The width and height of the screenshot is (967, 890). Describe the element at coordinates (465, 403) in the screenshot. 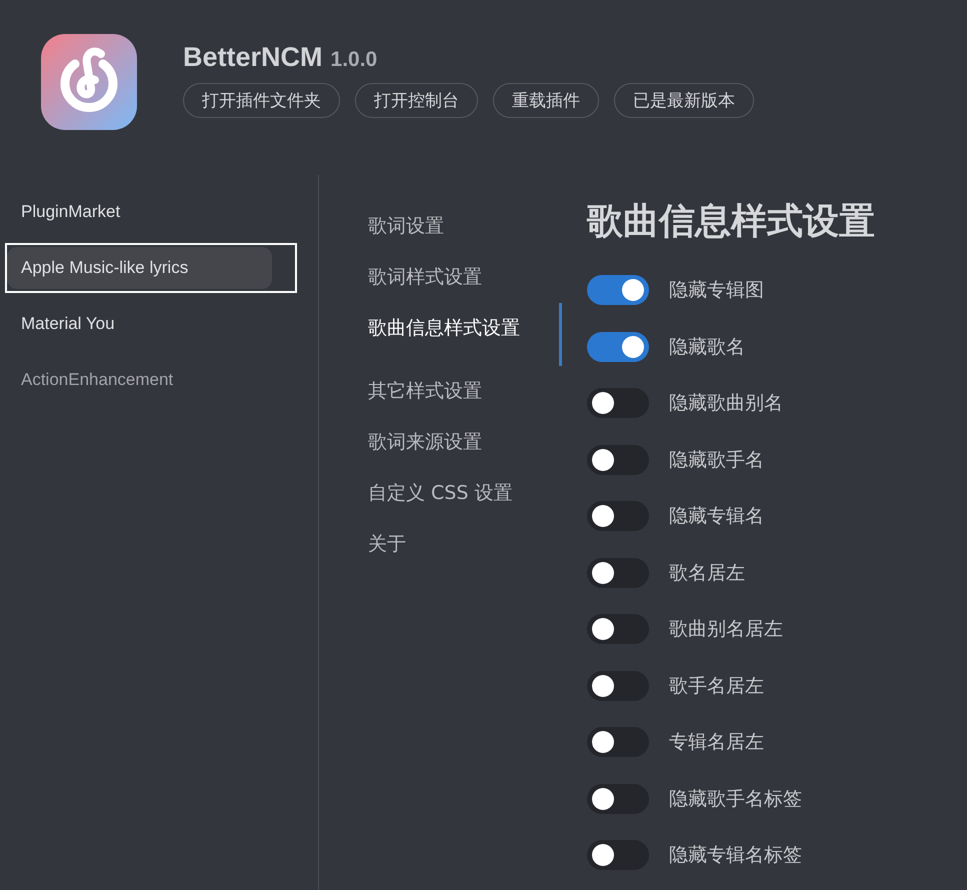

I see `settings-nav-item: 其它样式设置` at that location.